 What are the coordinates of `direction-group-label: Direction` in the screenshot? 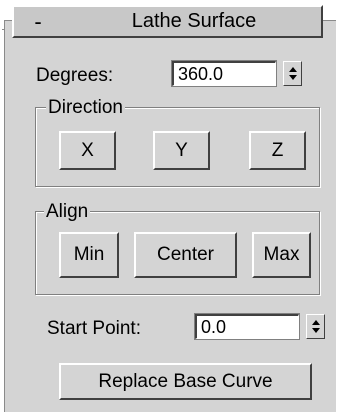 It's located at (85, 108).